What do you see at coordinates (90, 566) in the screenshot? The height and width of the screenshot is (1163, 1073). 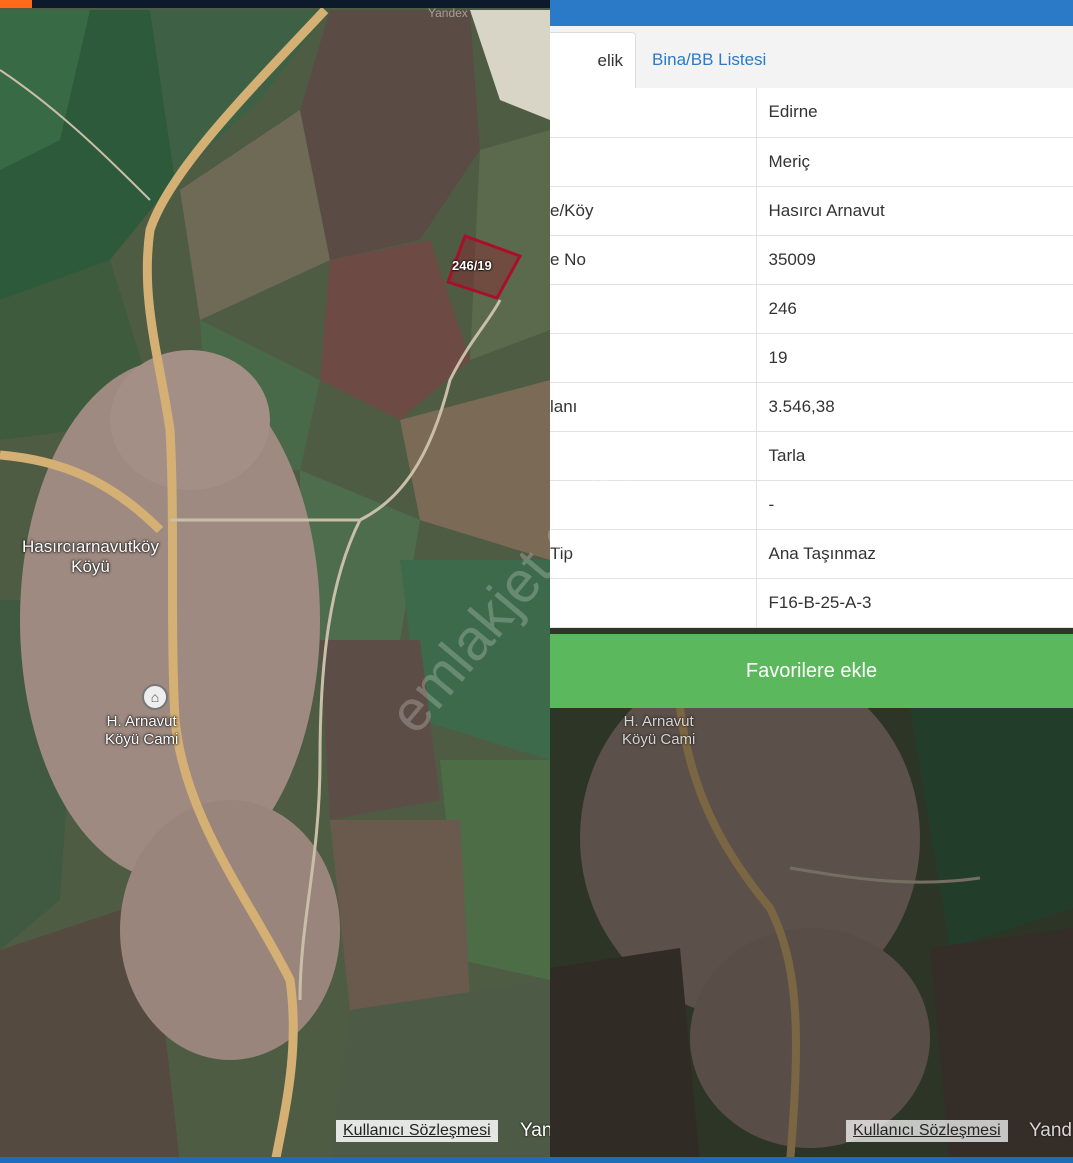 I see `village-label-line2: Köyü` at bounding box center [90, 566].